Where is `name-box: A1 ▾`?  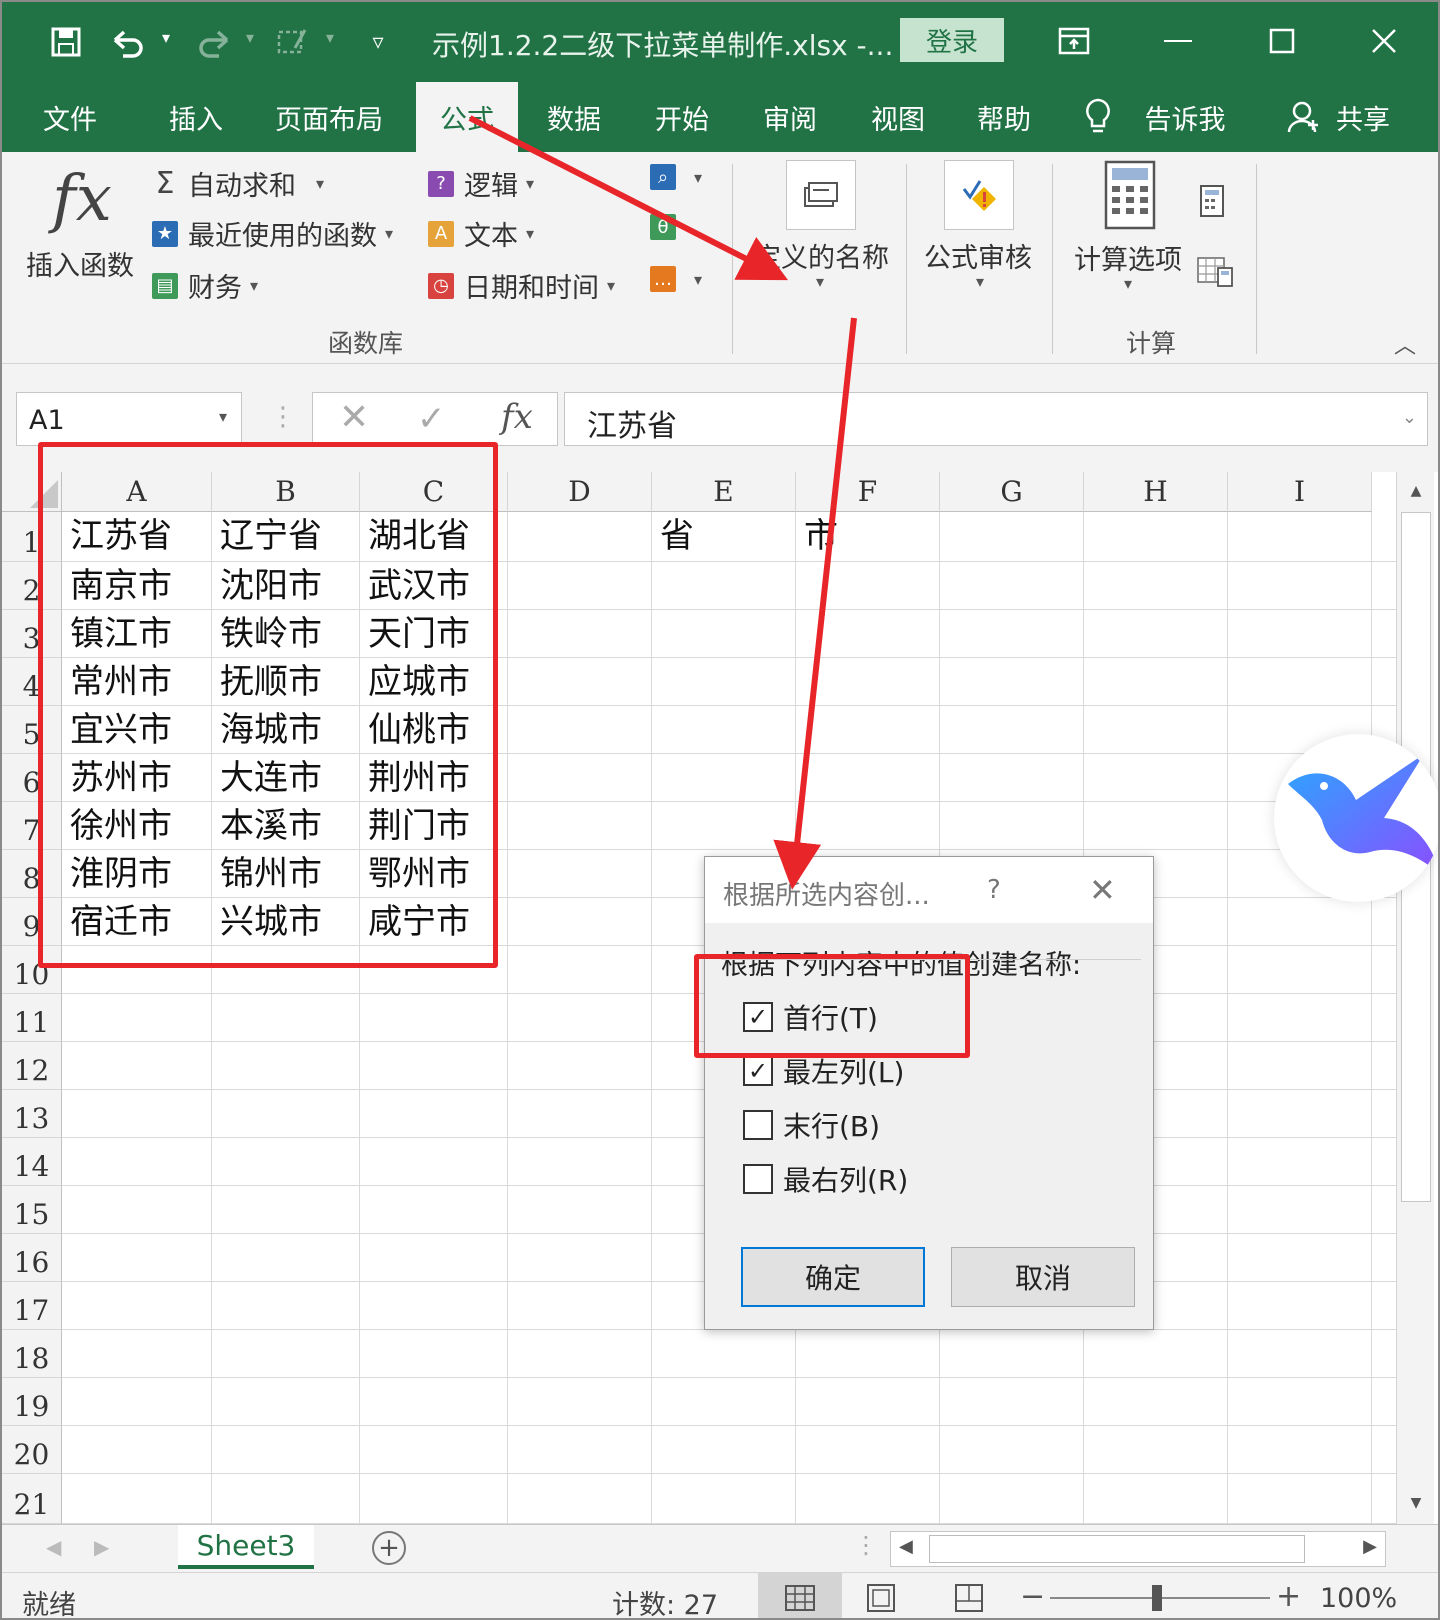 name-box: A1 ▾ is located at coordinates (129, 419).